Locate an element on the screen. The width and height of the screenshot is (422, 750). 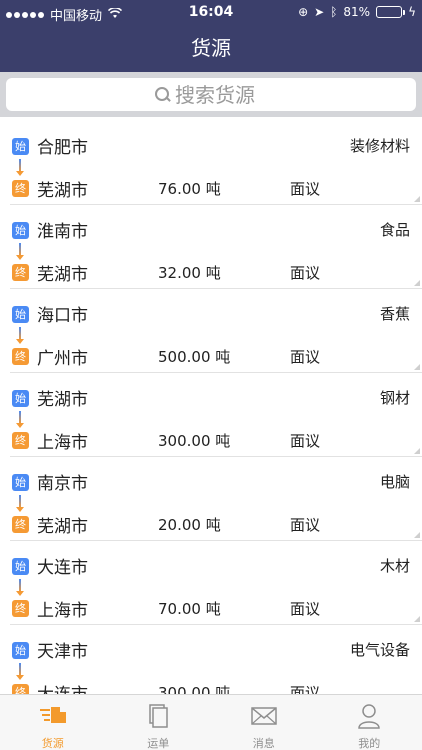
tab-waybill: 运单 is located at coordinates (159, 722).